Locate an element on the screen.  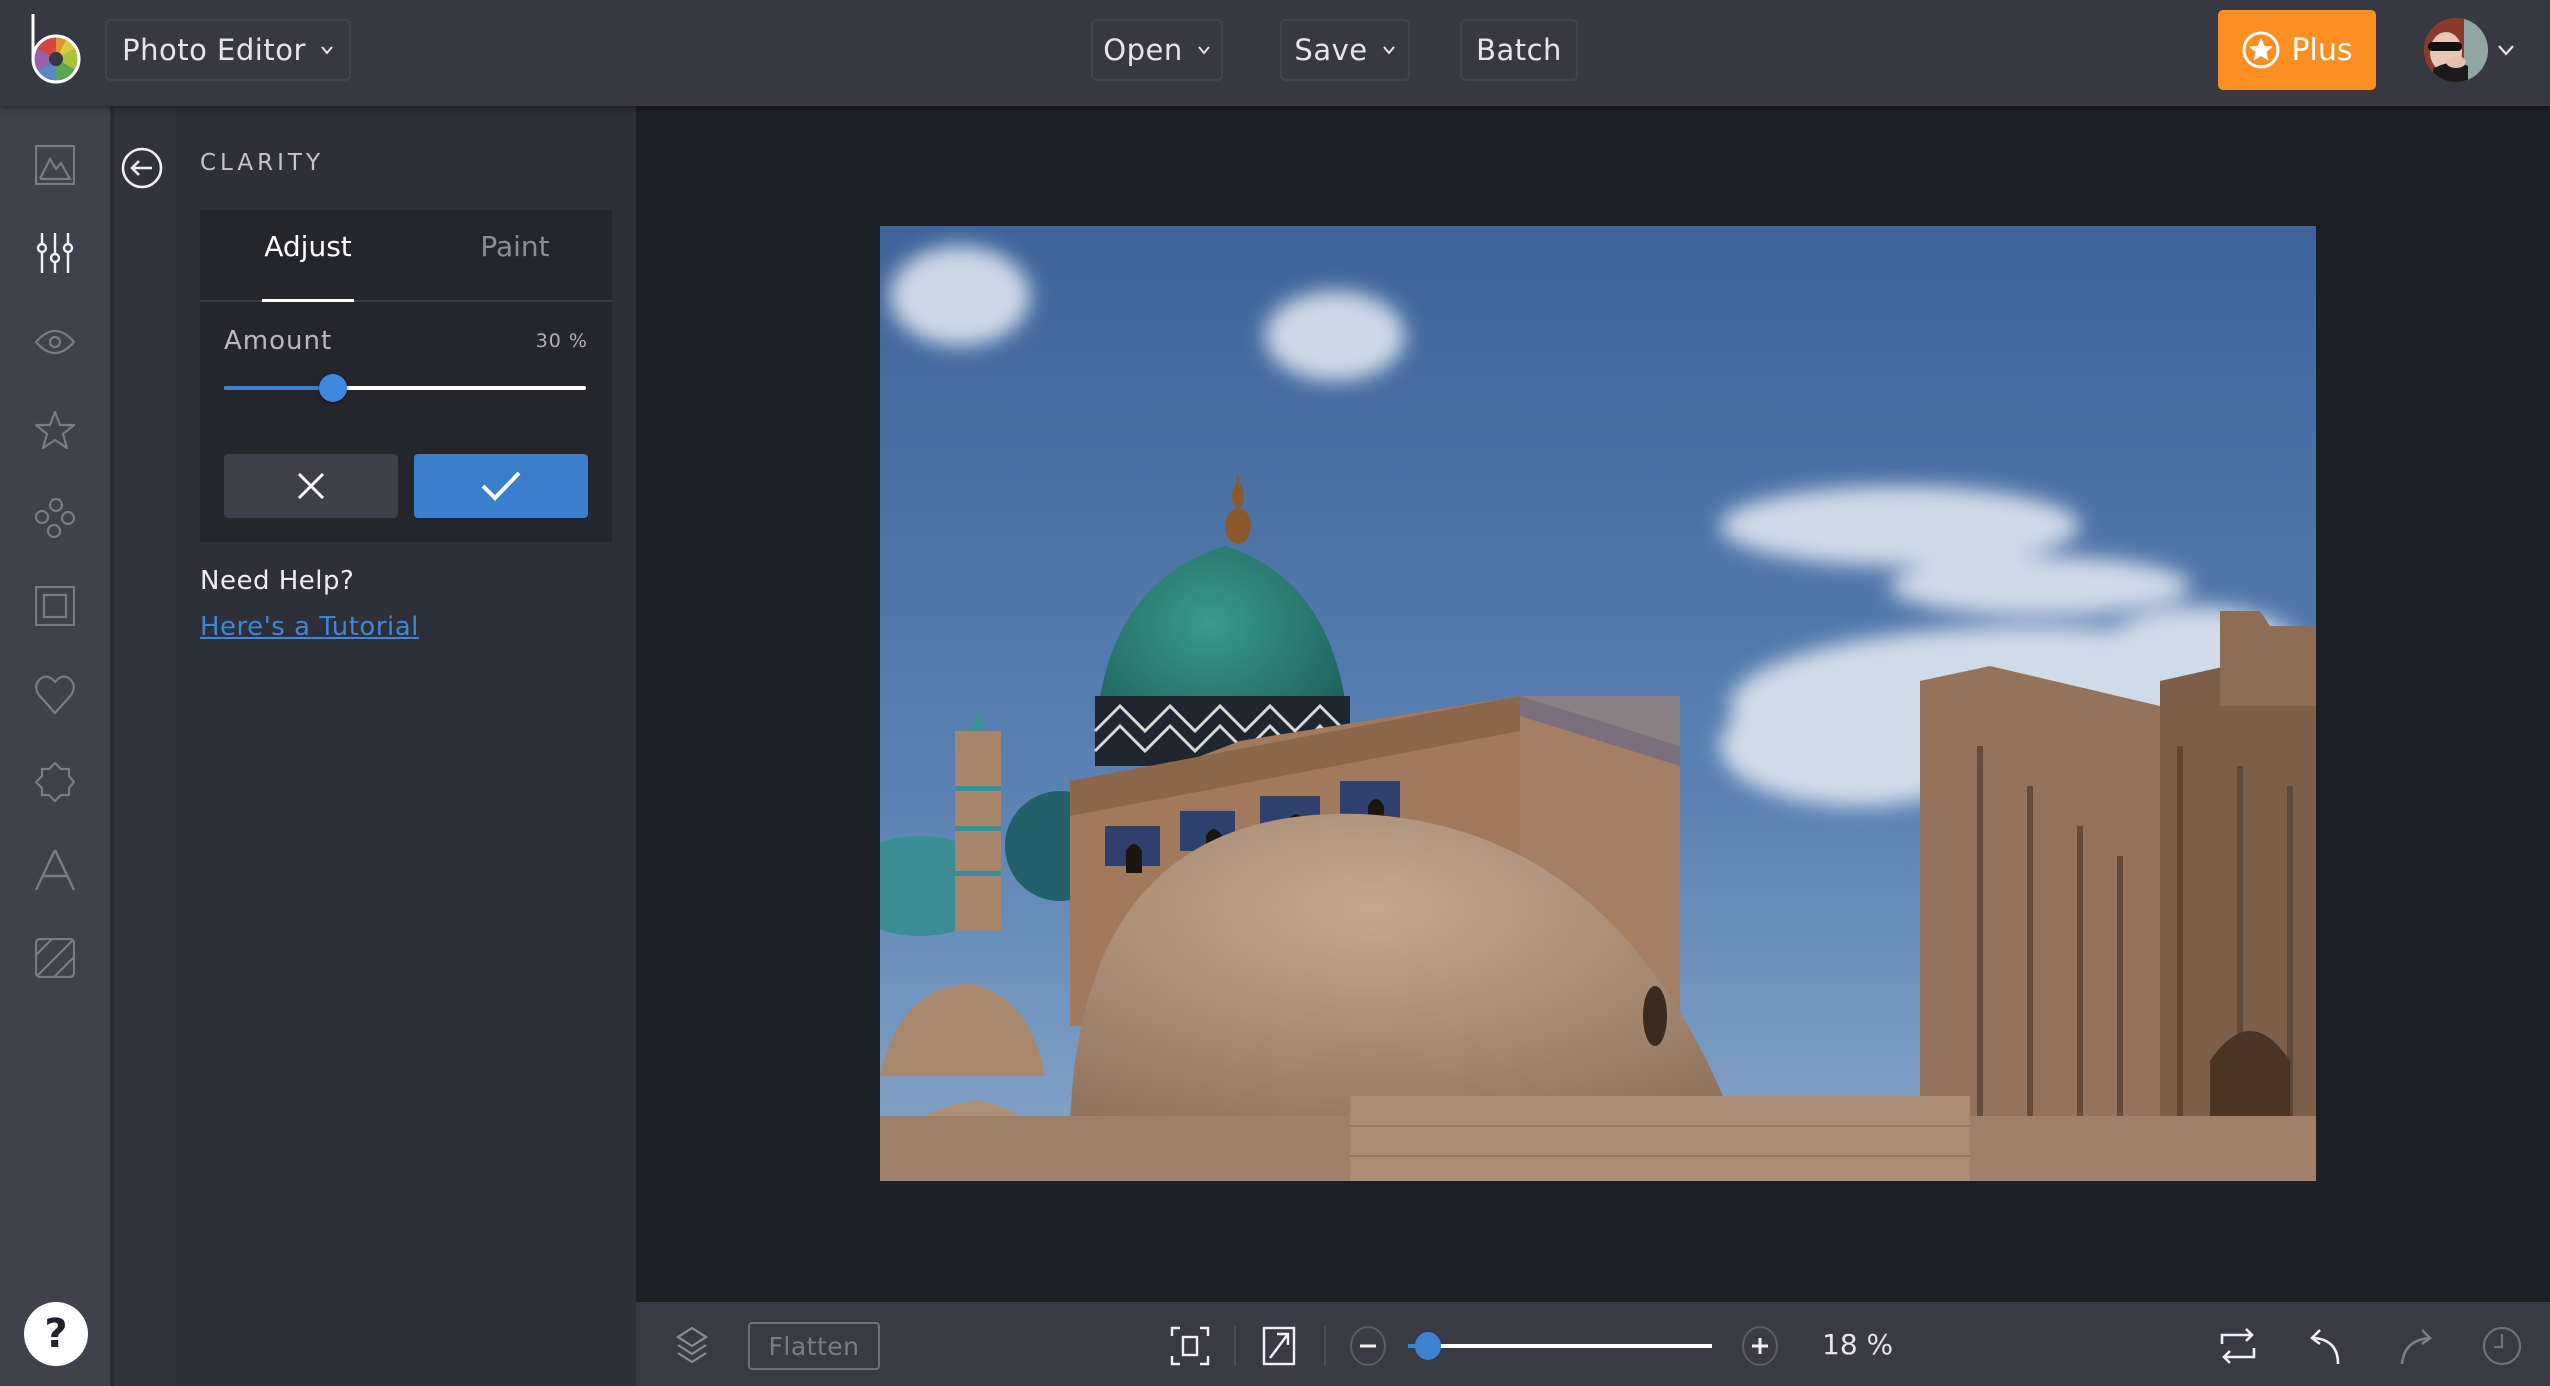
help-heading: Need Help? is located at coordinates (277, 581).